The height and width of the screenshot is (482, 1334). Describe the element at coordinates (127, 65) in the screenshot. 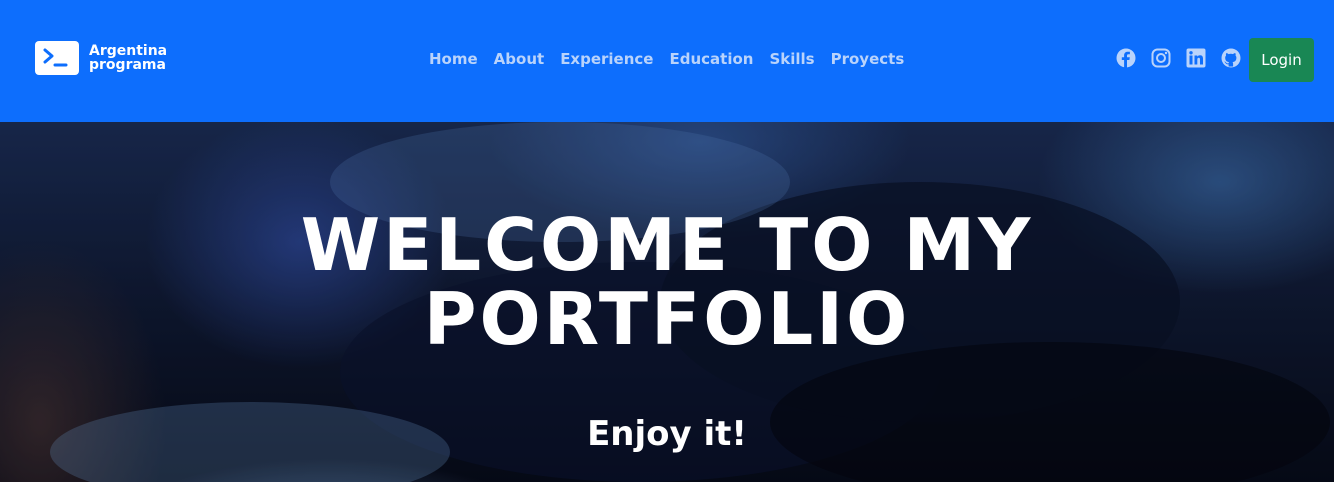

I see `brand-line2: programa` at that location.